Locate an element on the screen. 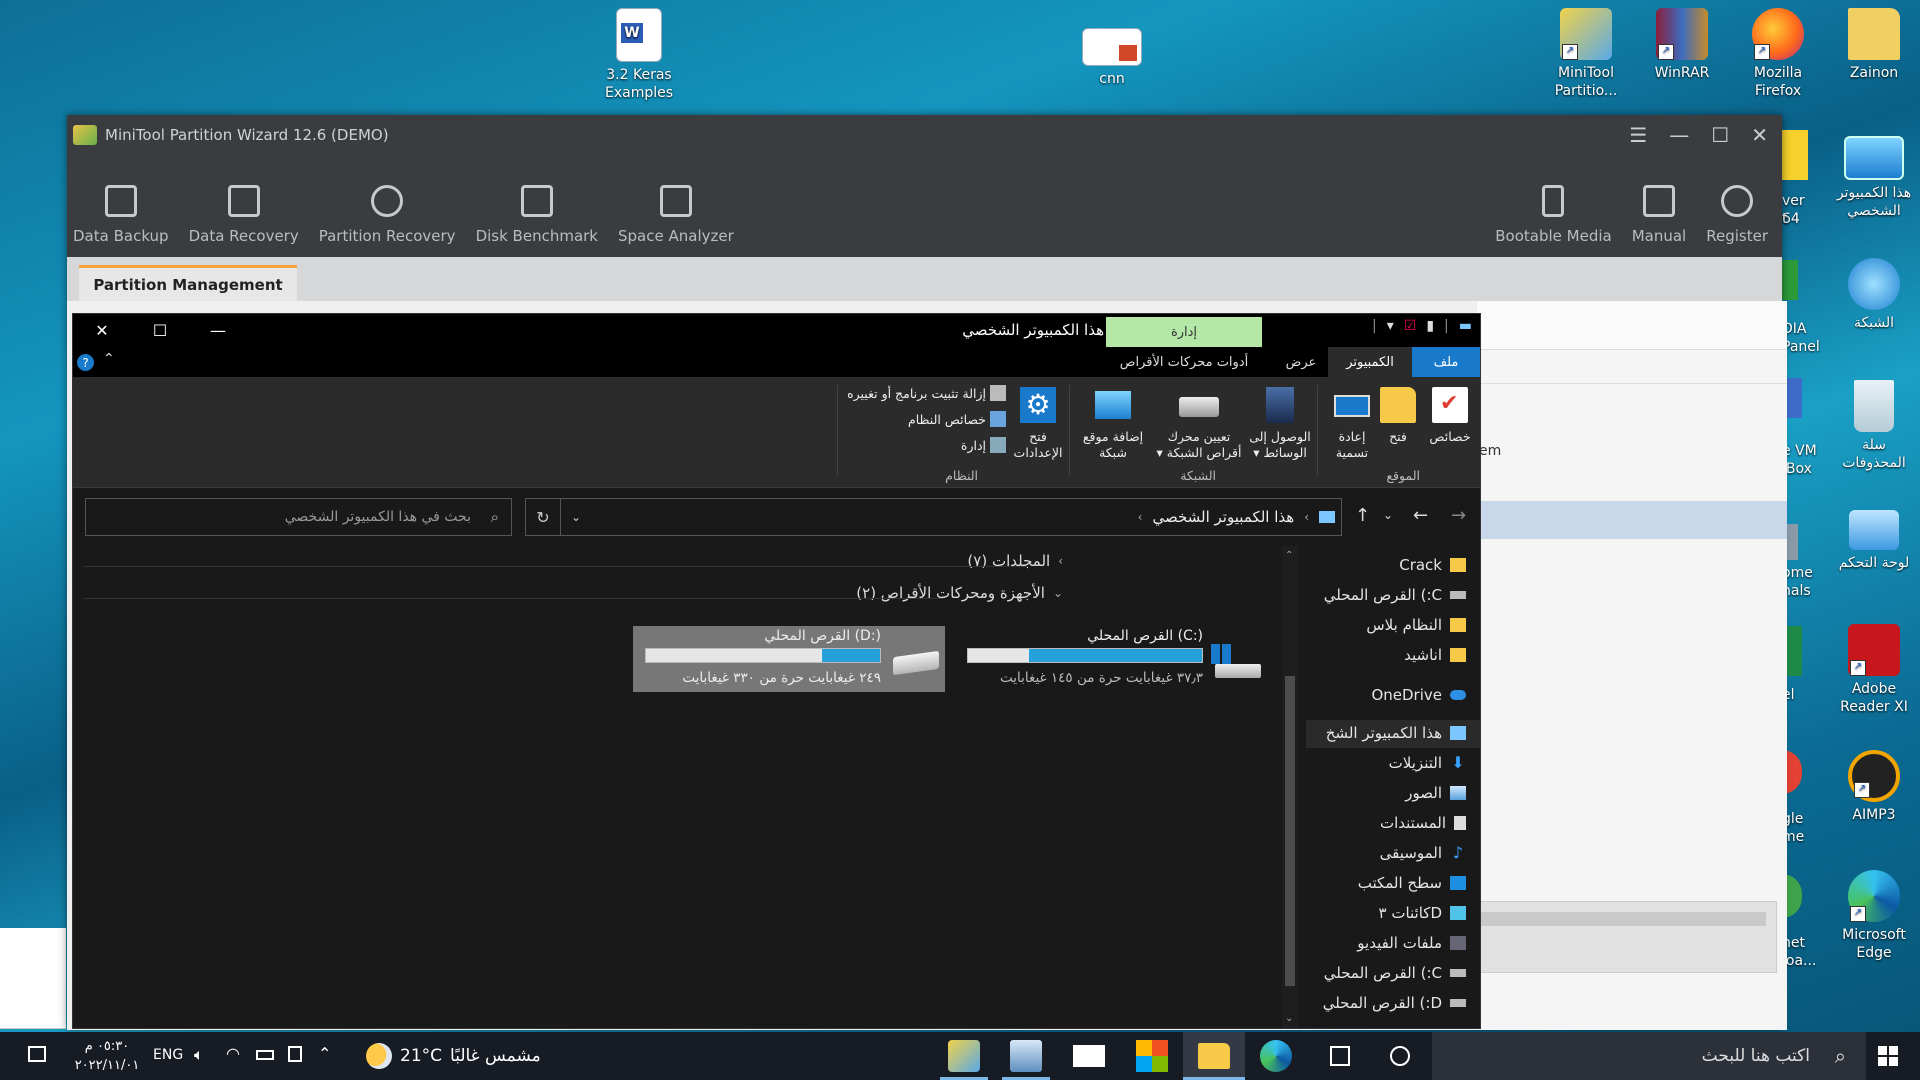 This screenshot has width=1920, height=1080. maximize-button: ☐ is located at coordinates (160, 330).